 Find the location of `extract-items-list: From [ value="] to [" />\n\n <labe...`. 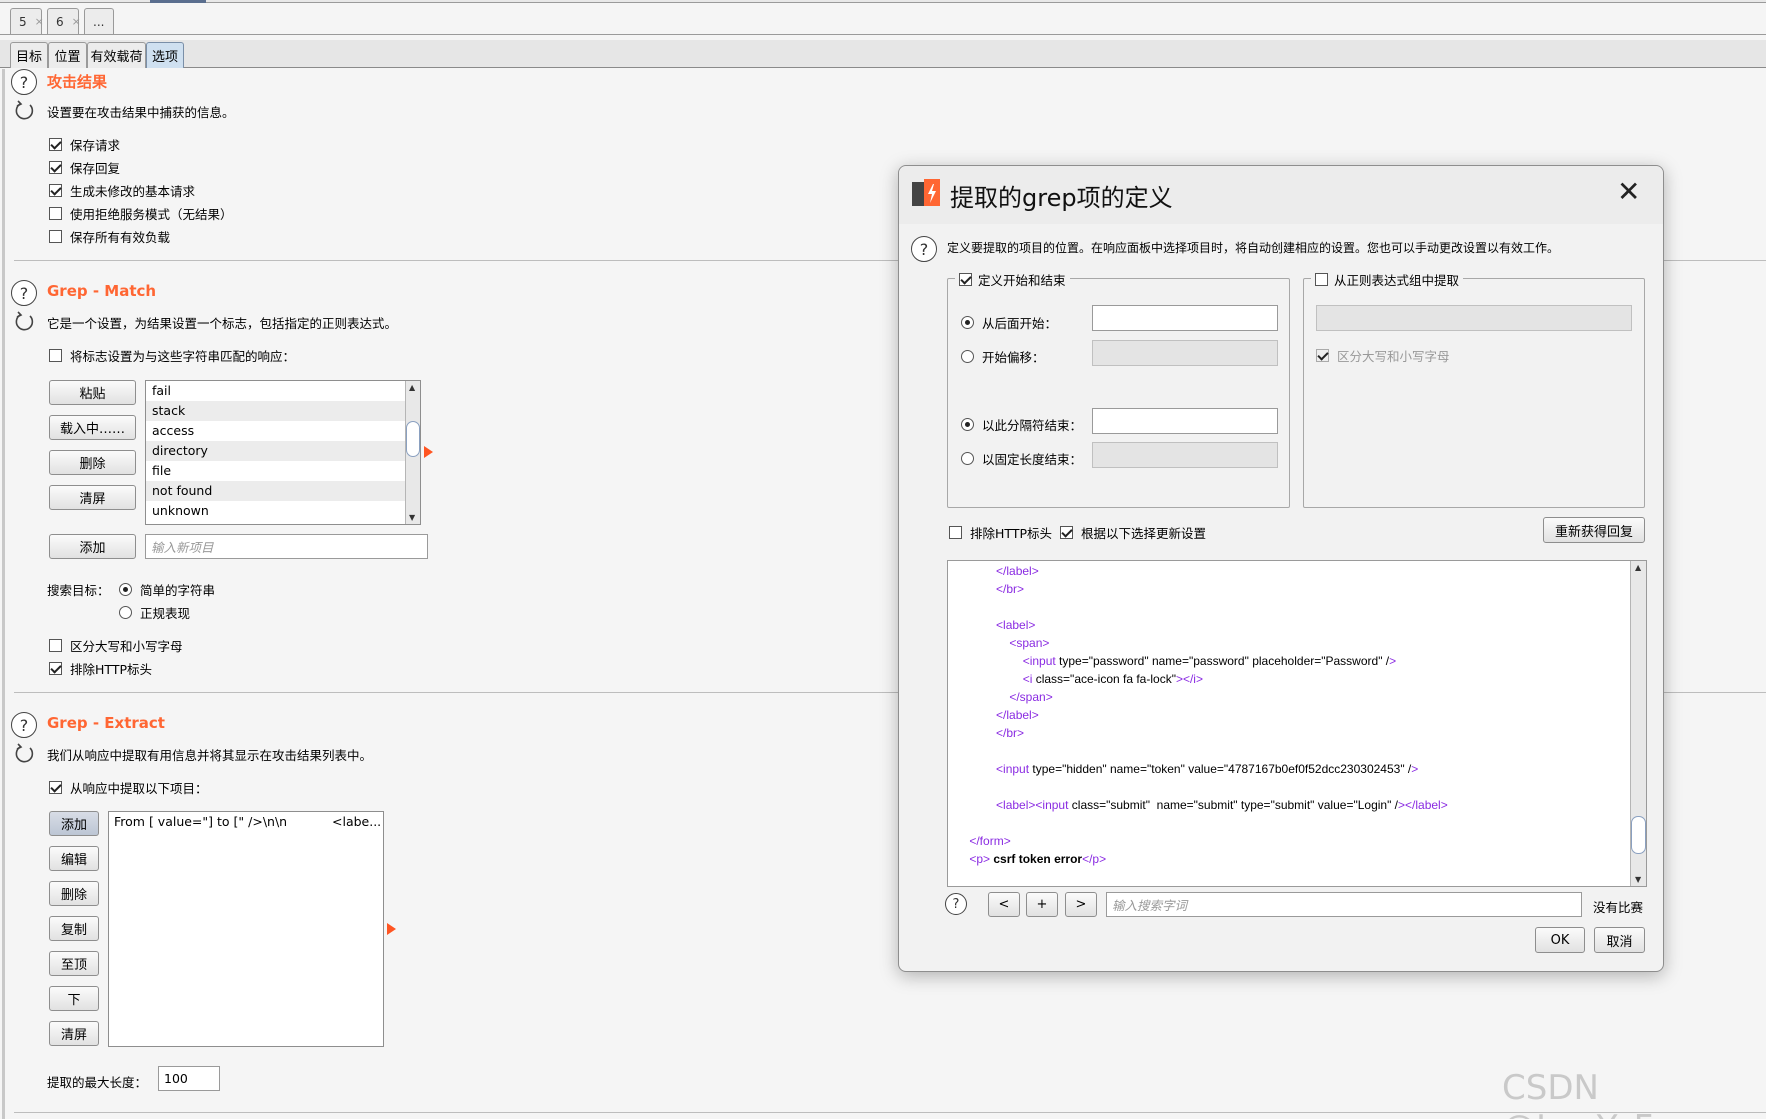

extract-items-list: From [ value="] to [" />\n\n <labe... is located at coordinates (246, 929).